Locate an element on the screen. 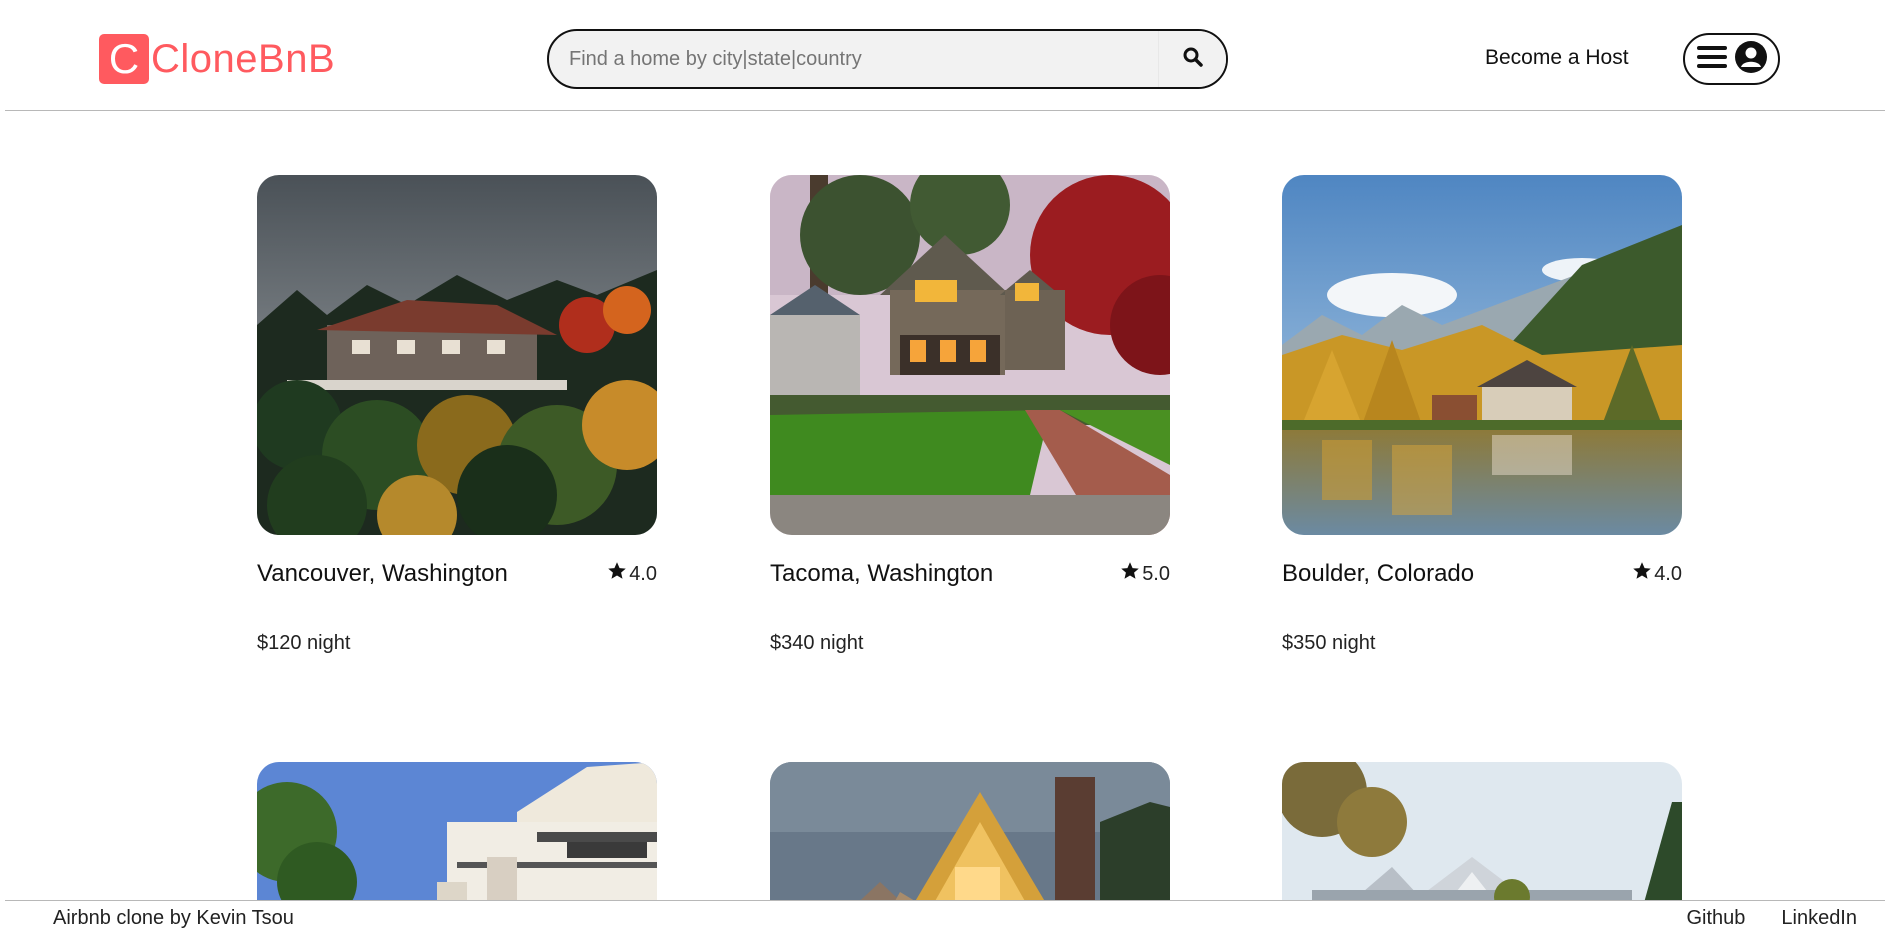  hamburger-icon is located at coordinates (1711, 59).